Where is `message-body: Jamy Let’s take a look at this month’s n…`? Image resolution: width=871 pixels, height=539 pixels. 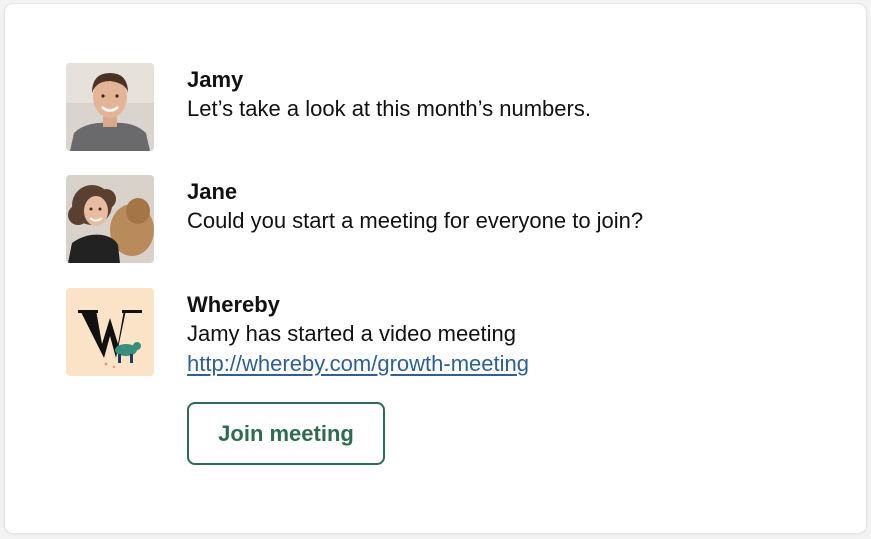 message-body: Jamy Let’s take a look at this month’s n… is located at coordinates (389, 95).